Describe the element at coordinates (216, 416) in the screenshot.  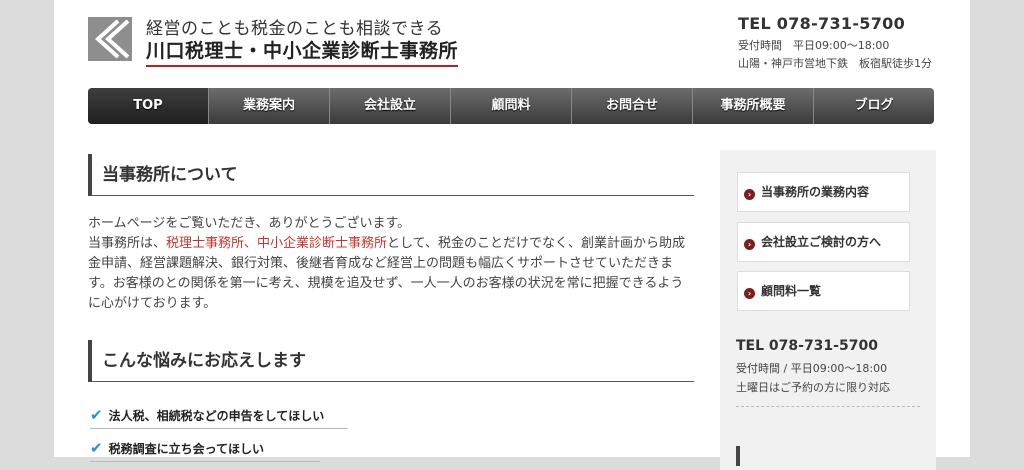
I see `concern-label: 法人税、相続税などの申告をしてほしい` at that location.